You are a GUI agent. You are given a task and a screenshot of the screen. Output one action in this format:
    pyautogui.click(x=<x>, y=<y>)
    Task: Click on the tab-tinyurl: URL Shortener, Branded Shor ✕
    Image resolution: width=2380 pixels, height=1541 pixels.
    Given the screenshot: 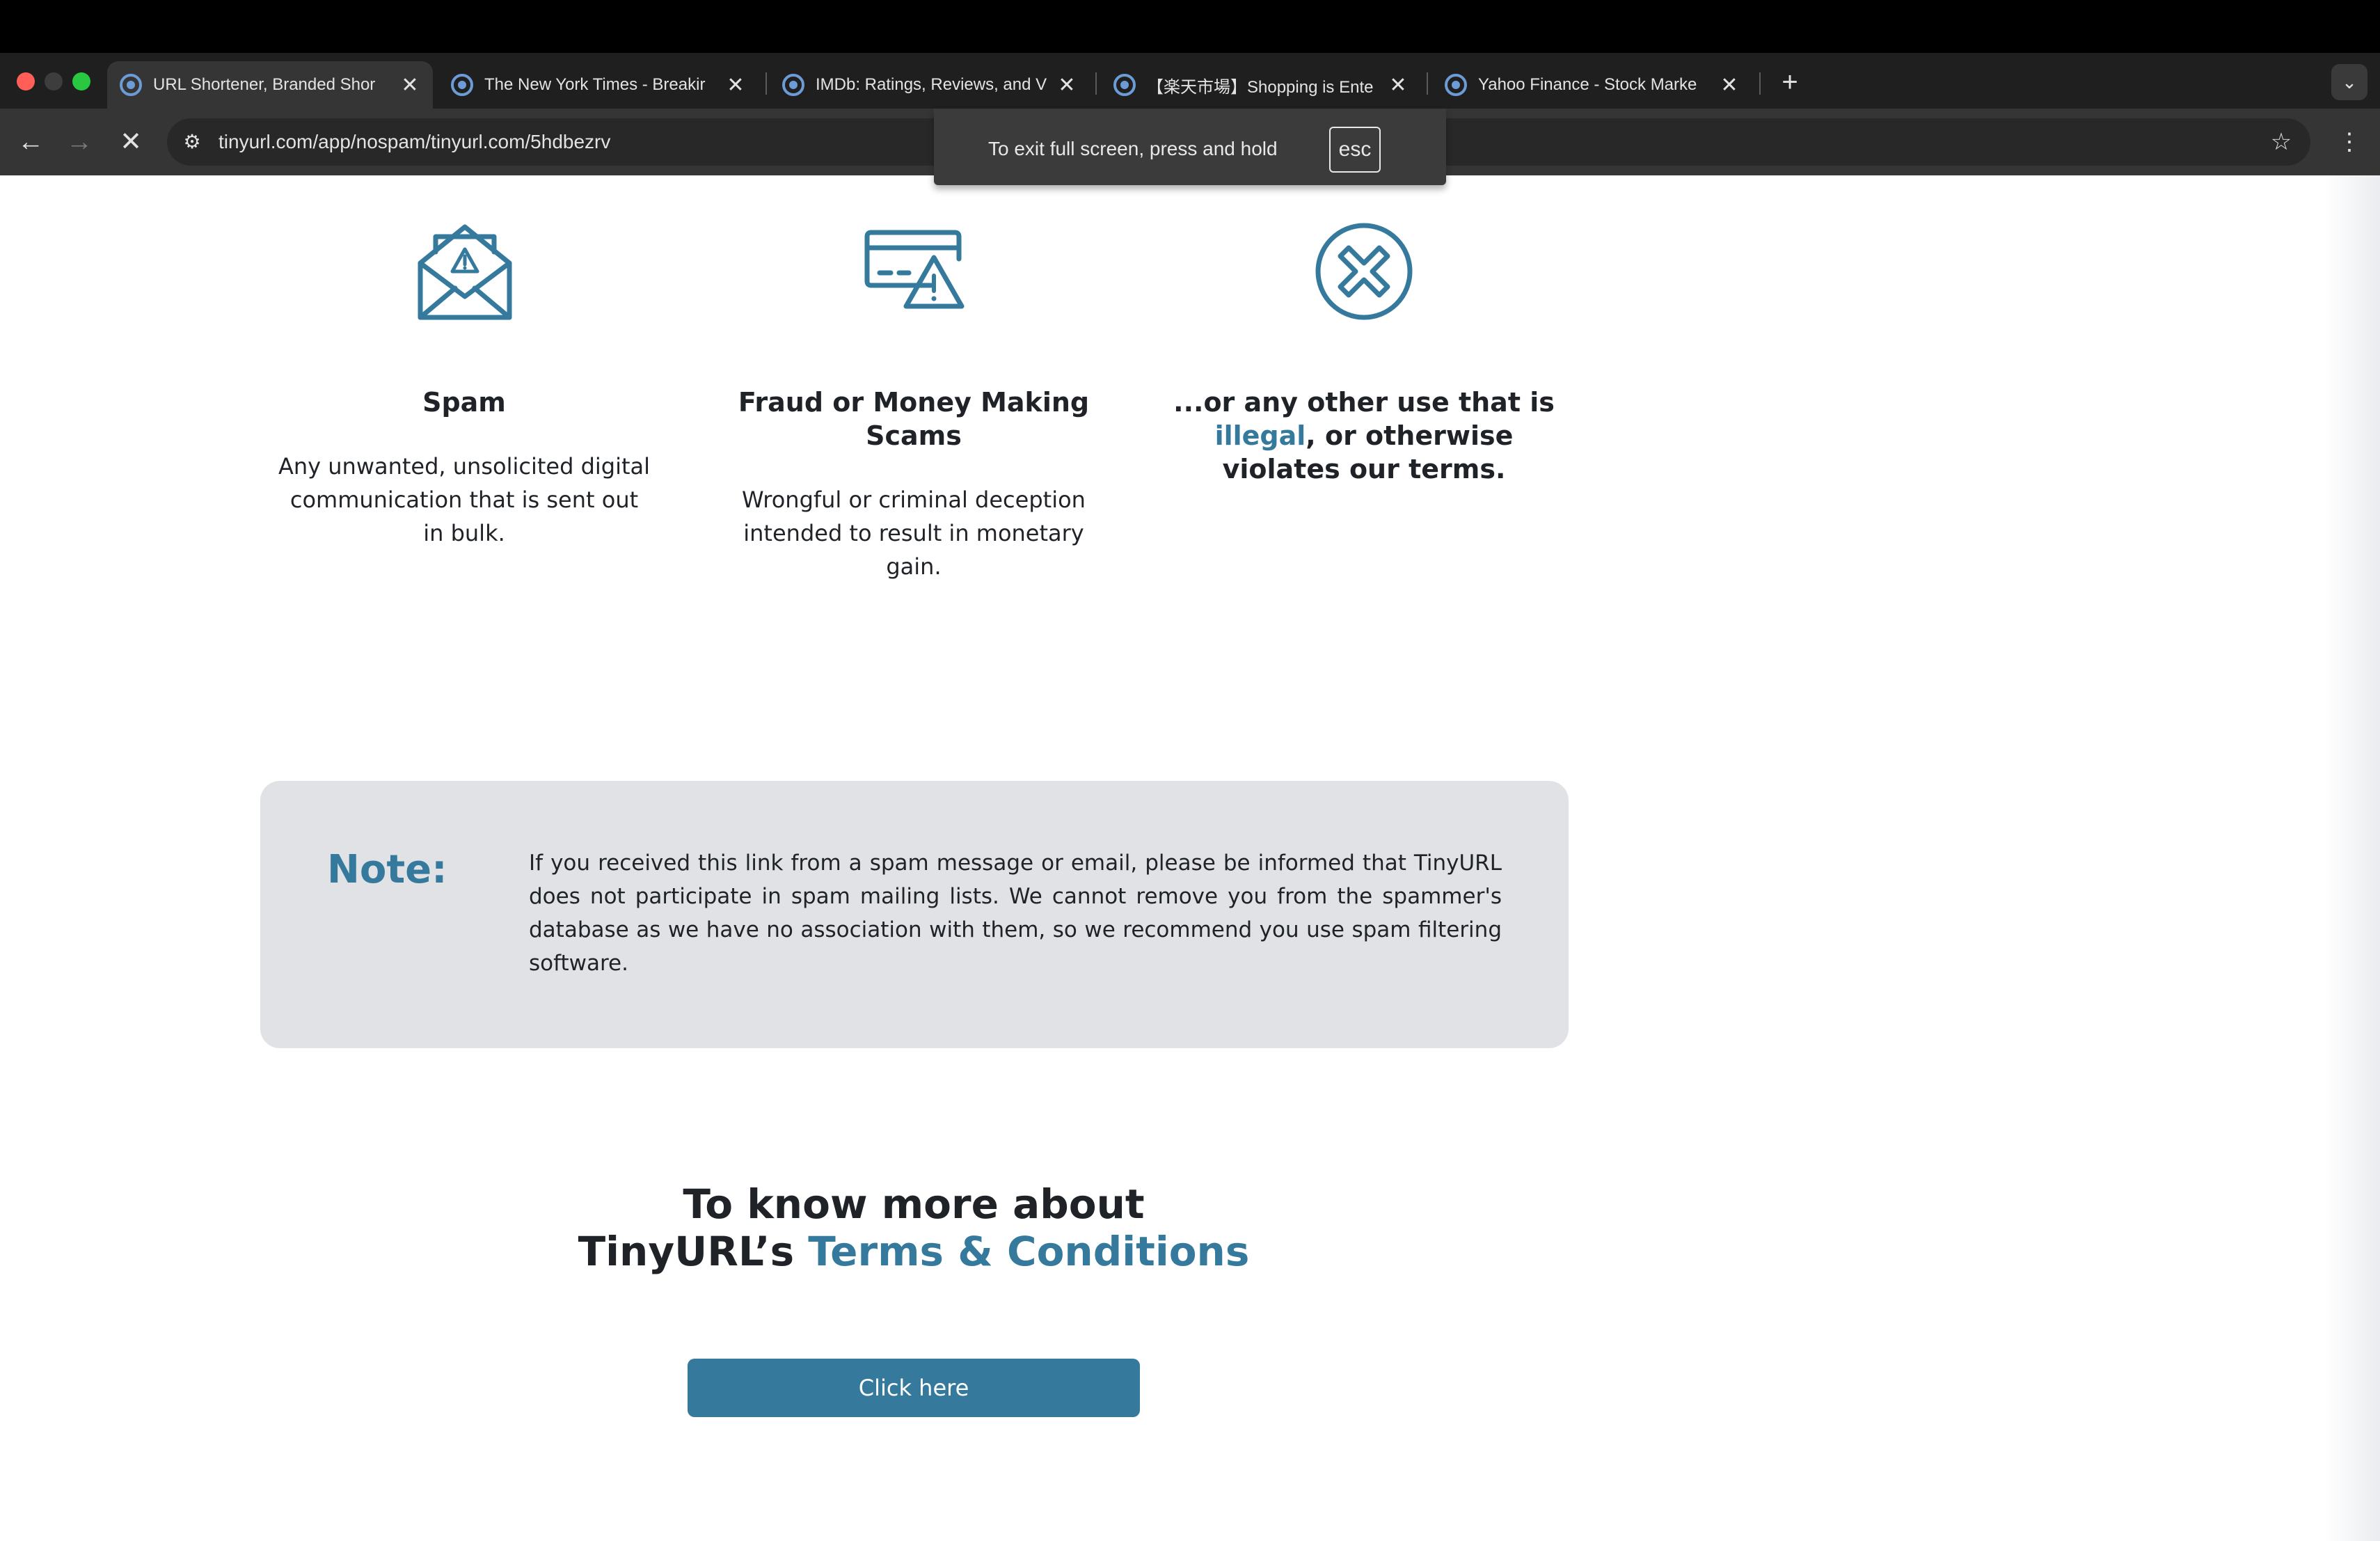 What is the action you would take?
    pyautogui.click(x=270, y=85)
    